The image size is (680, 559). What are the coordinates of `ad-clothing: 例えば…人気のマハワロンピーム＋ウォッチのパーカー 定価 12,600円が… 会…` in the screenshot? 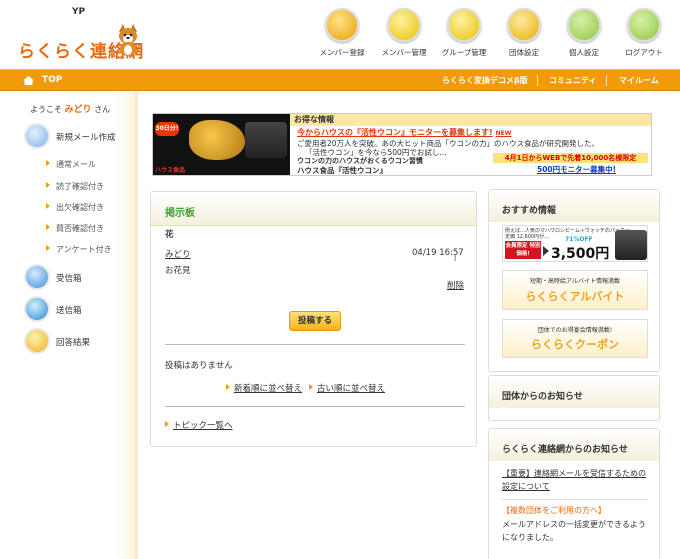 It's located at (575, 243).